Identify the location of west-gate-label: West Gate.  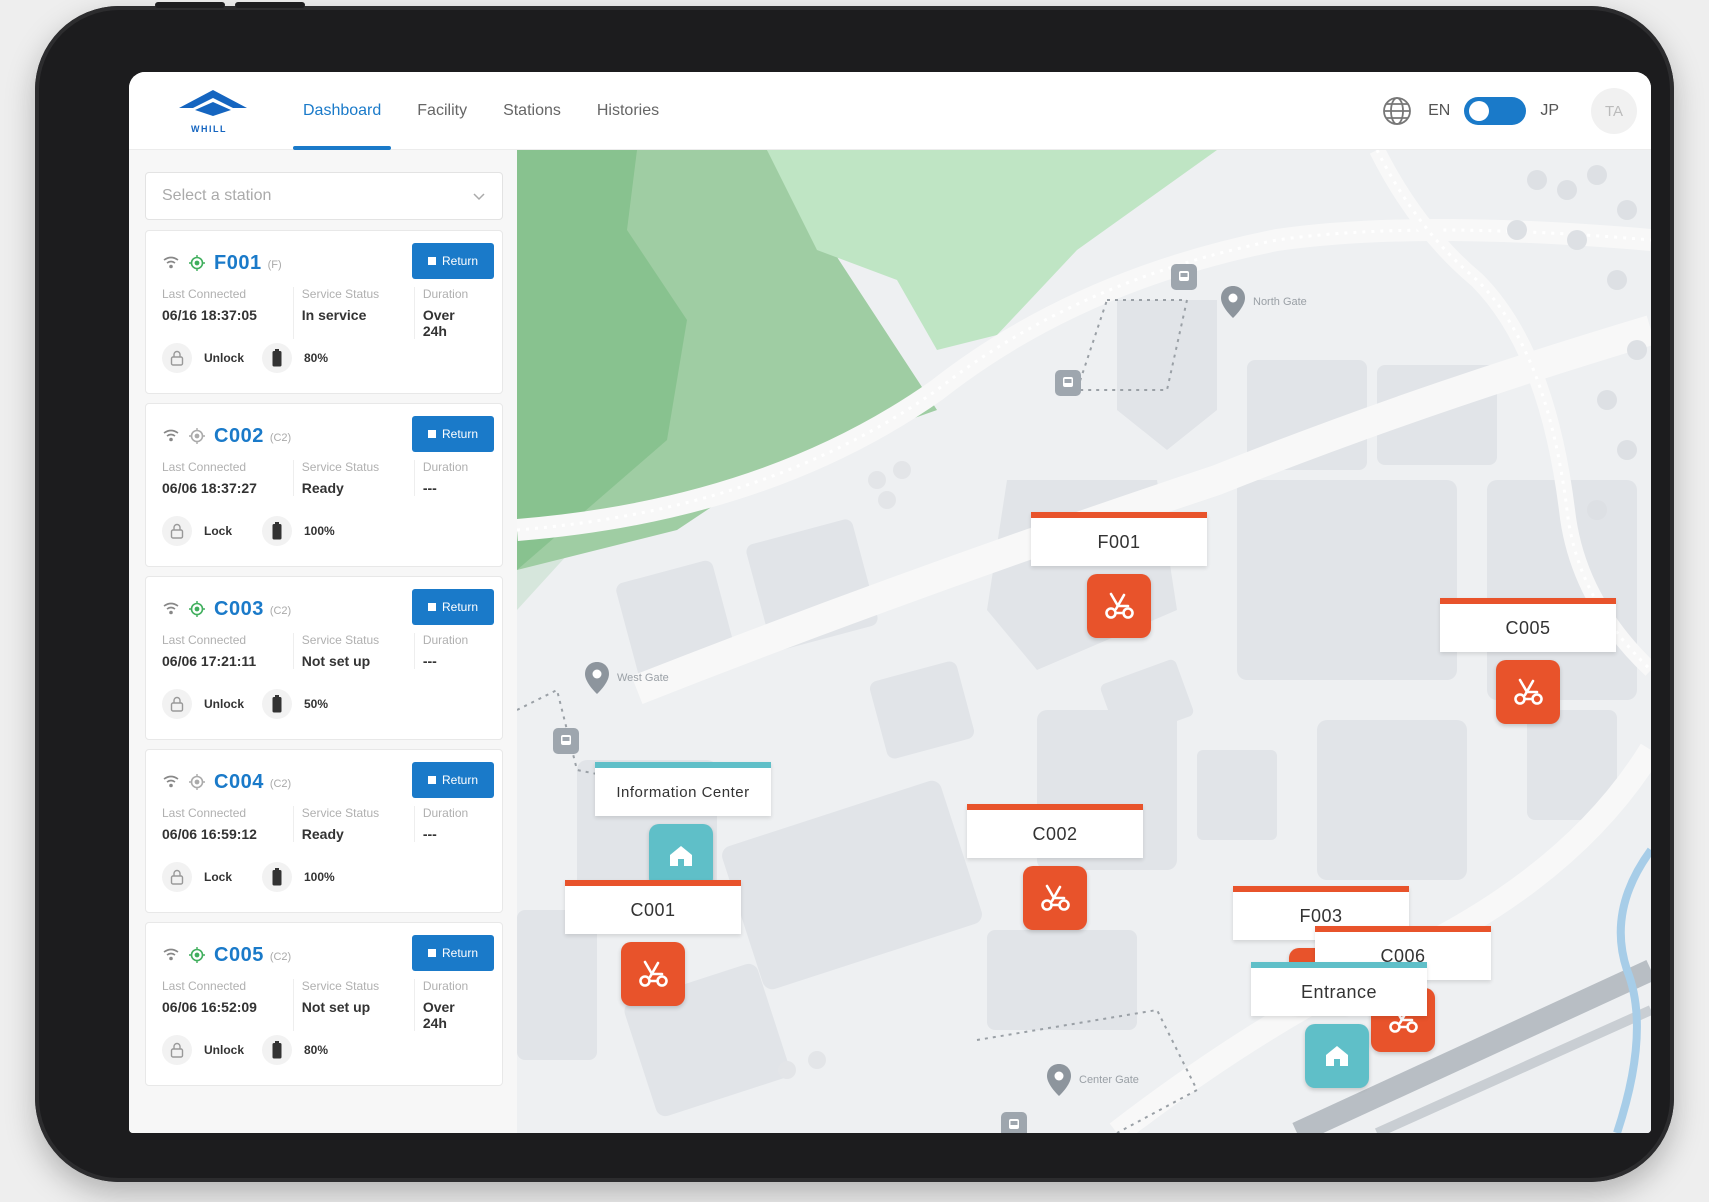
(643, 678).